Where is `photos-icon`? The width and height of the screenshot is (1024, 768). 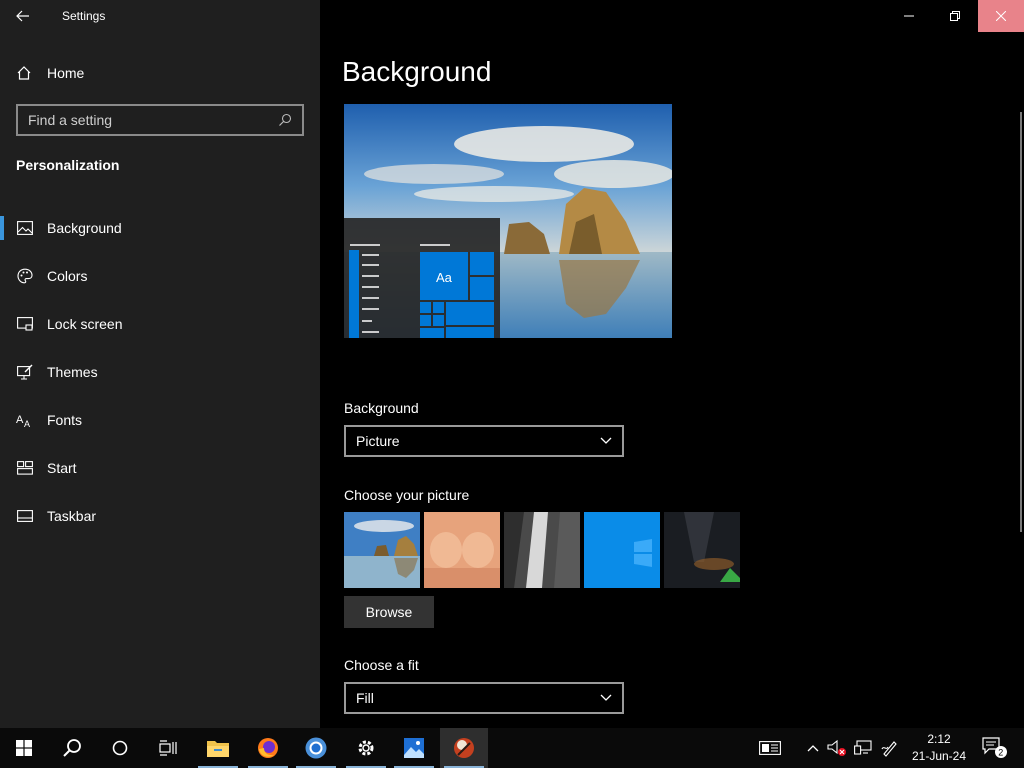 photos-icon is located at coordinates (414, 748).